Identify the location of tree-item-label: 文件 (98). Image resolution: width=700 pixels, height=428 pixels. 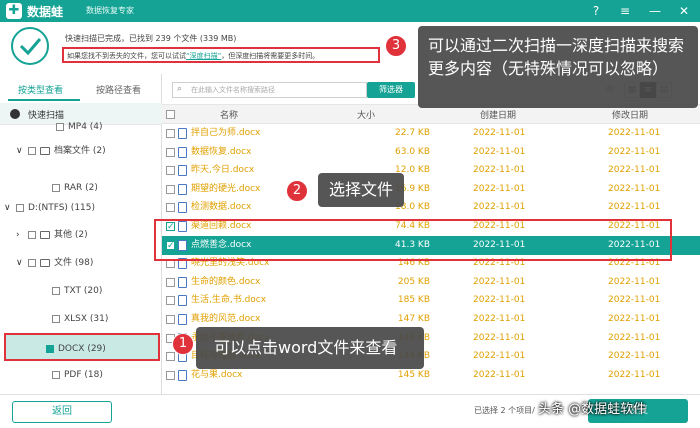
(74, 263).